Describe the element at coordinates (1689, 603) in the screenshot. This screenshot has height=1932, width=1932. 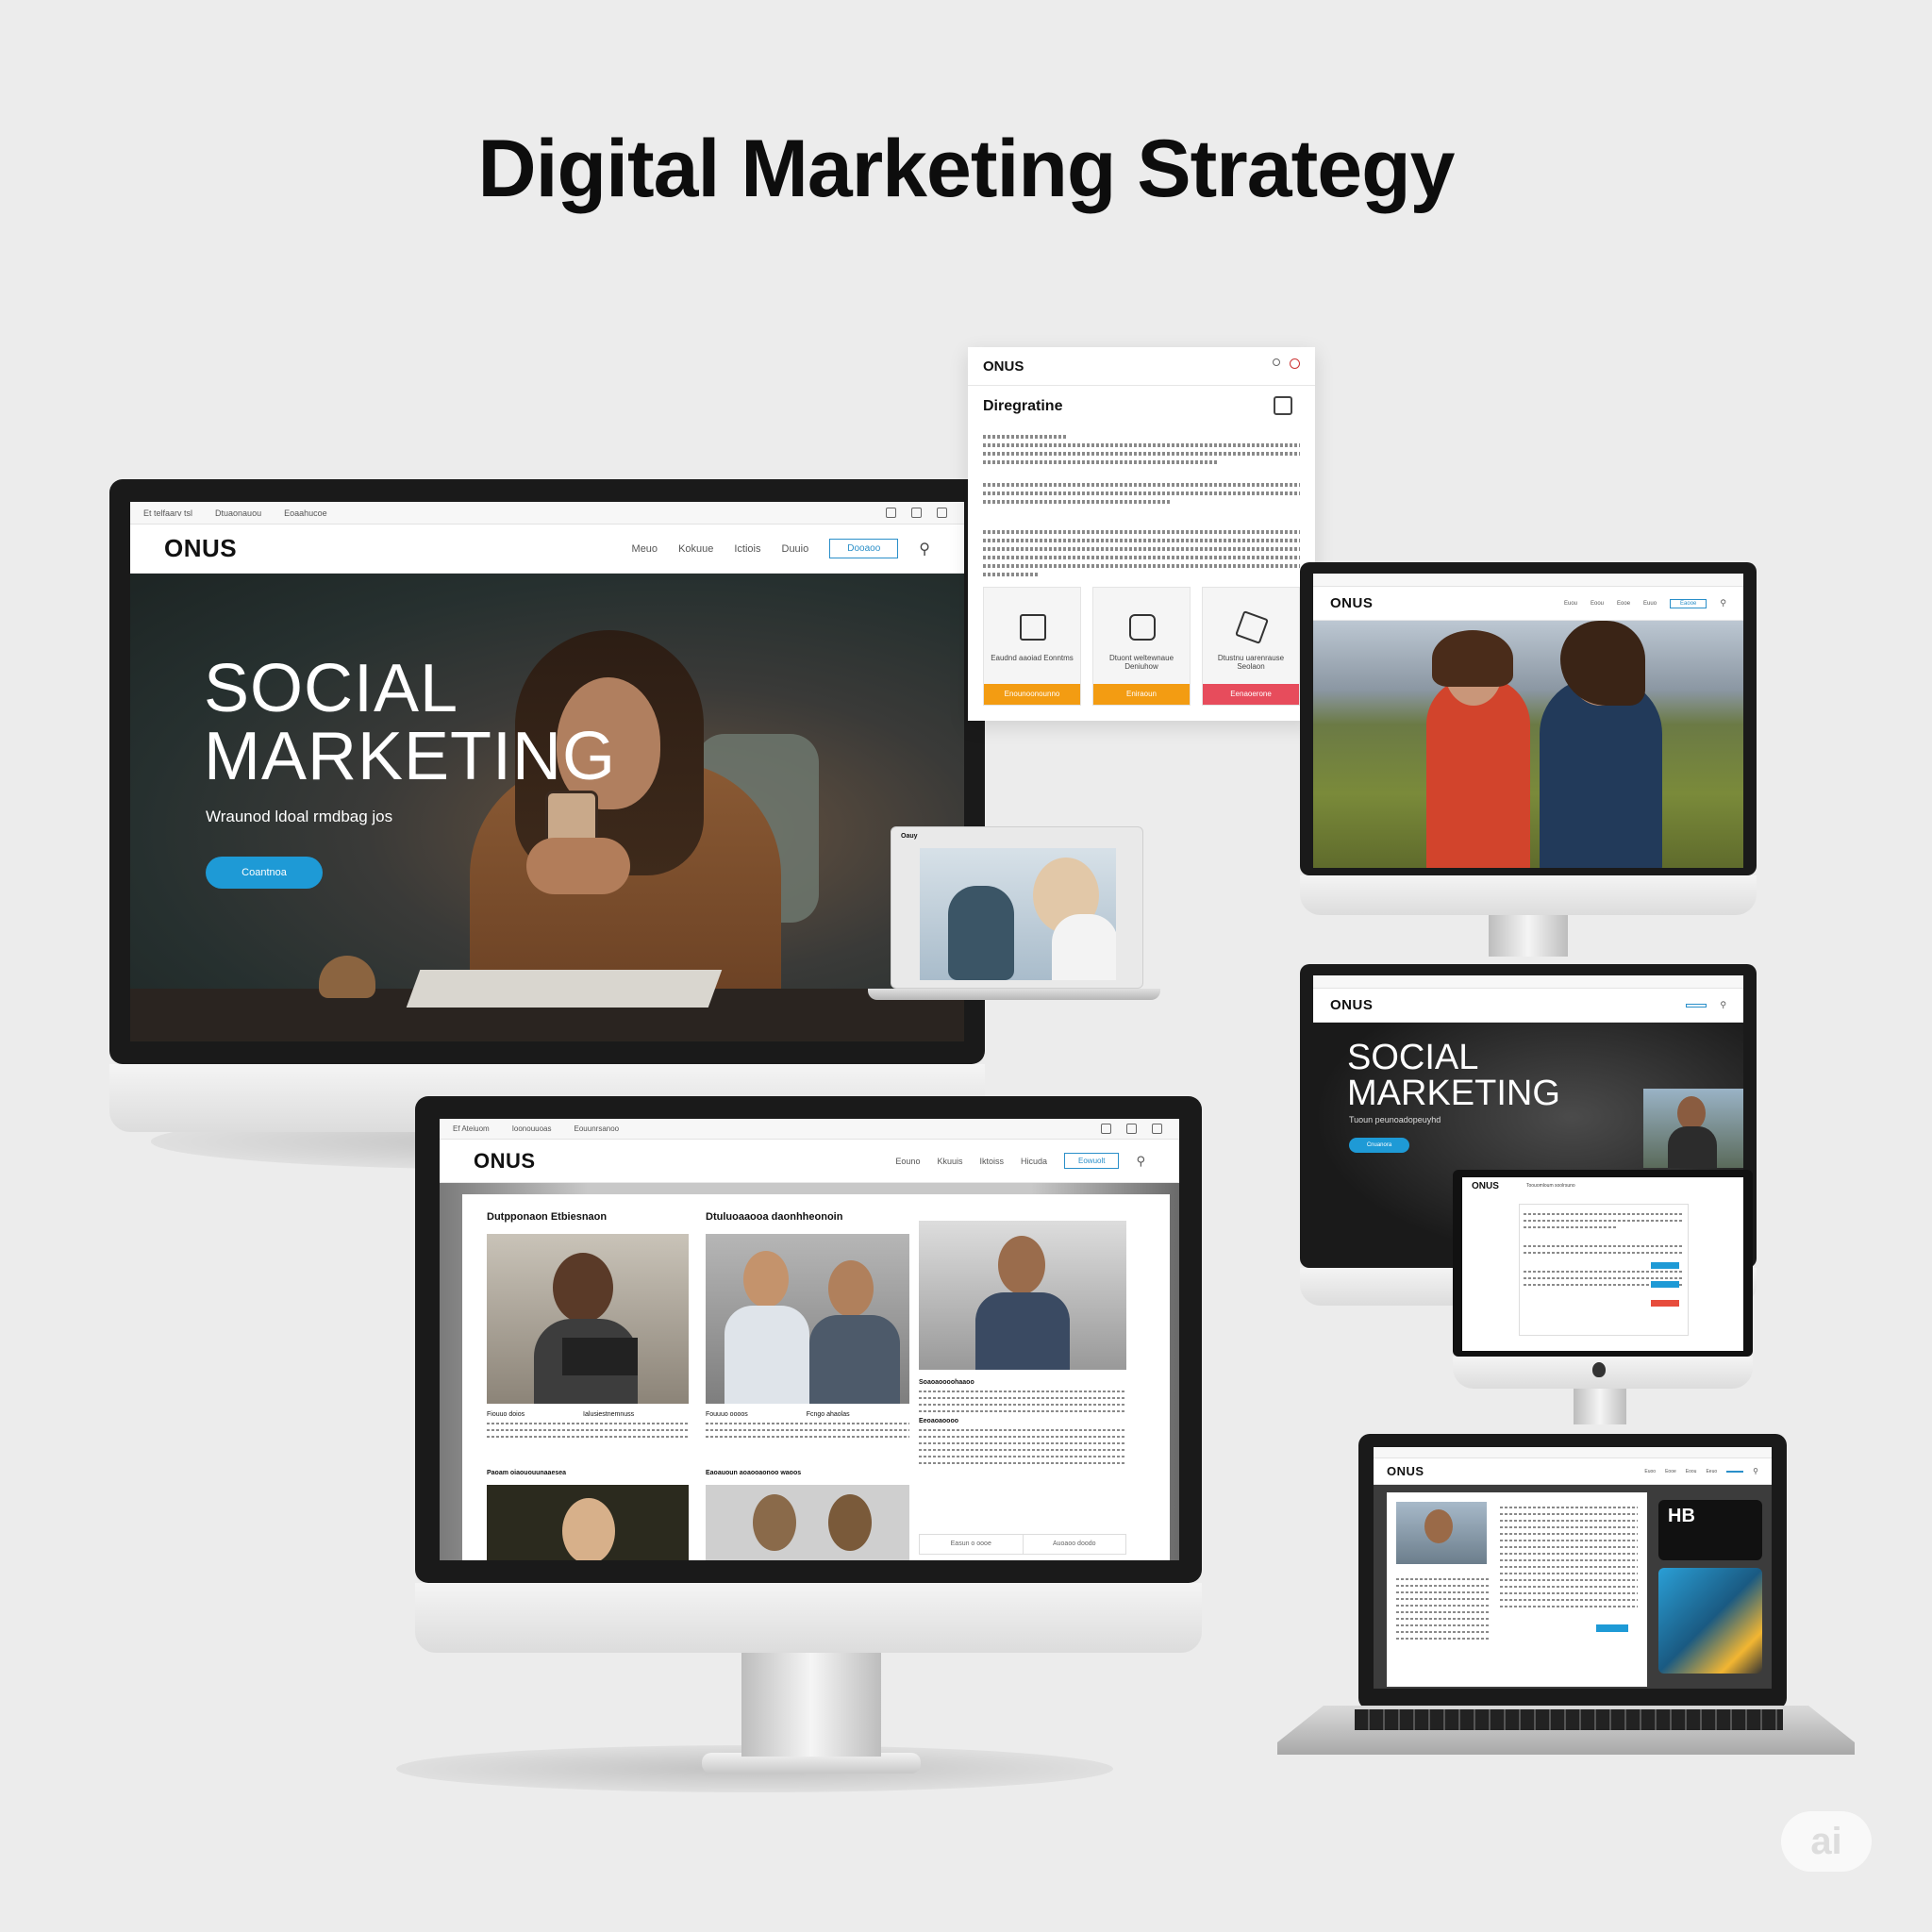
I see `nav-button: Eaooe` at that location.